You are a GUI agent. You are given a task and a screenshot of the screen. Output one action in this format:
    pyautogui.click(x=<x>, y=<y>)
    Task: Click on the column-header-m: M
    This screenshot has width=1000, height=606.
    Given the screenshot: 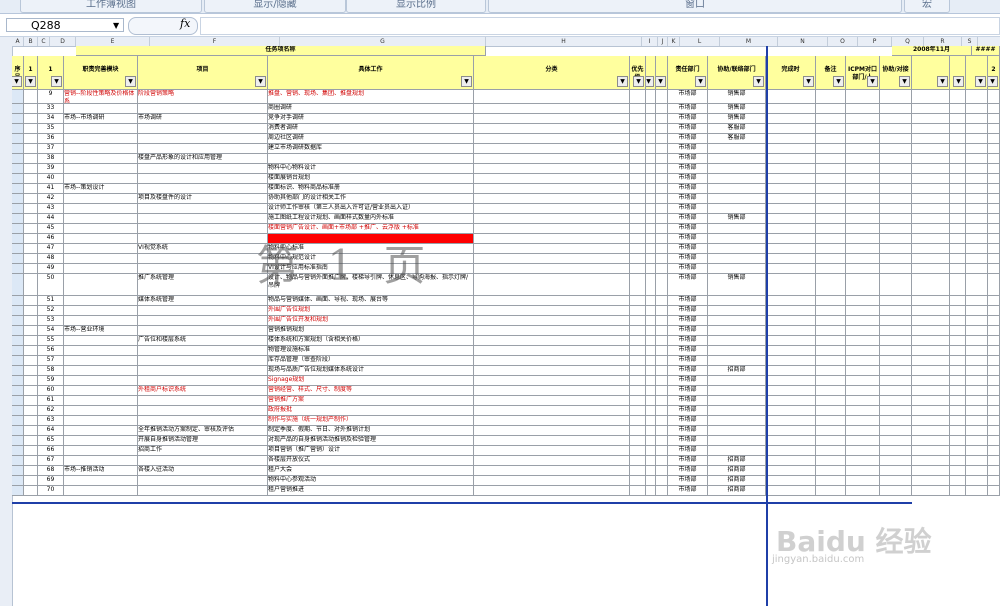 What is the action you would take?
    pyautogui.click(x=749, y=41)
    